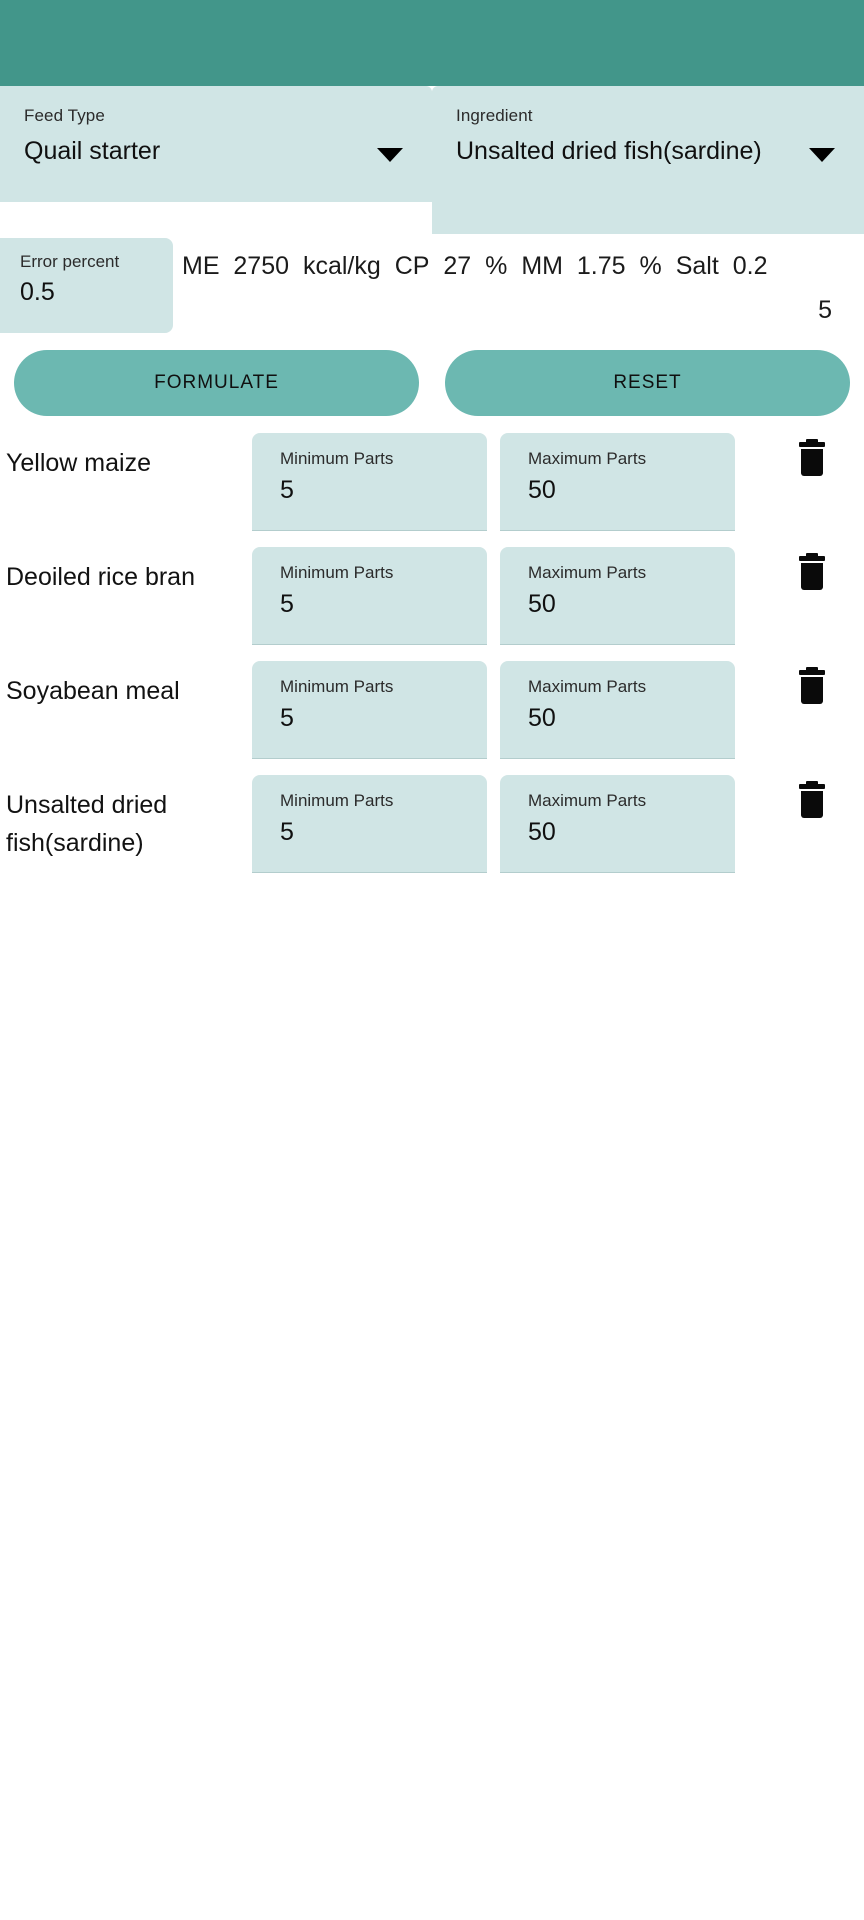 This screenshot has width=864, height=1920. I want to click on nutrient-name: ME, so click(201, 266).